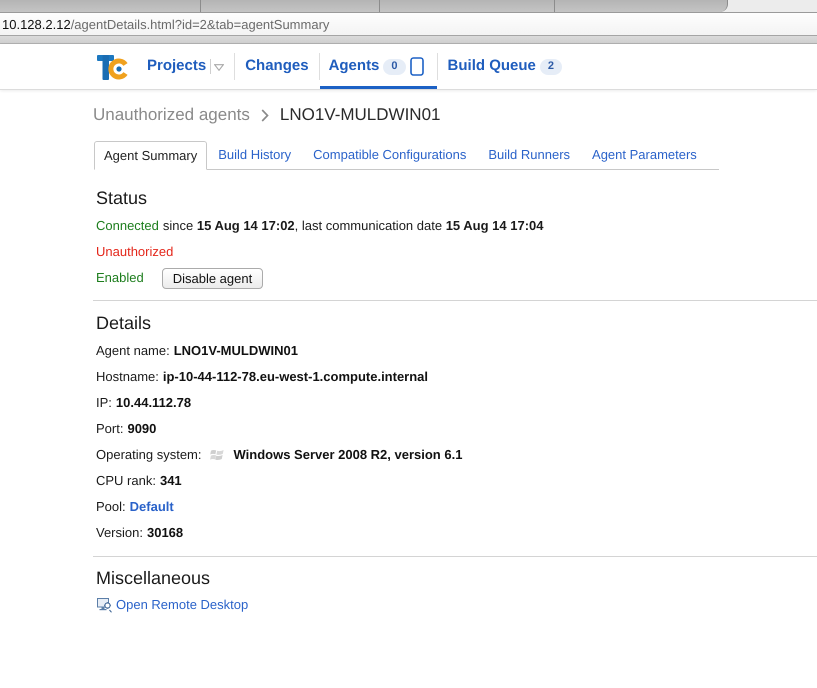  What do you see at coordinates (104, 605) in the screenshot?
I see `remote-desktop-icon` at bounding box center [104, 605].